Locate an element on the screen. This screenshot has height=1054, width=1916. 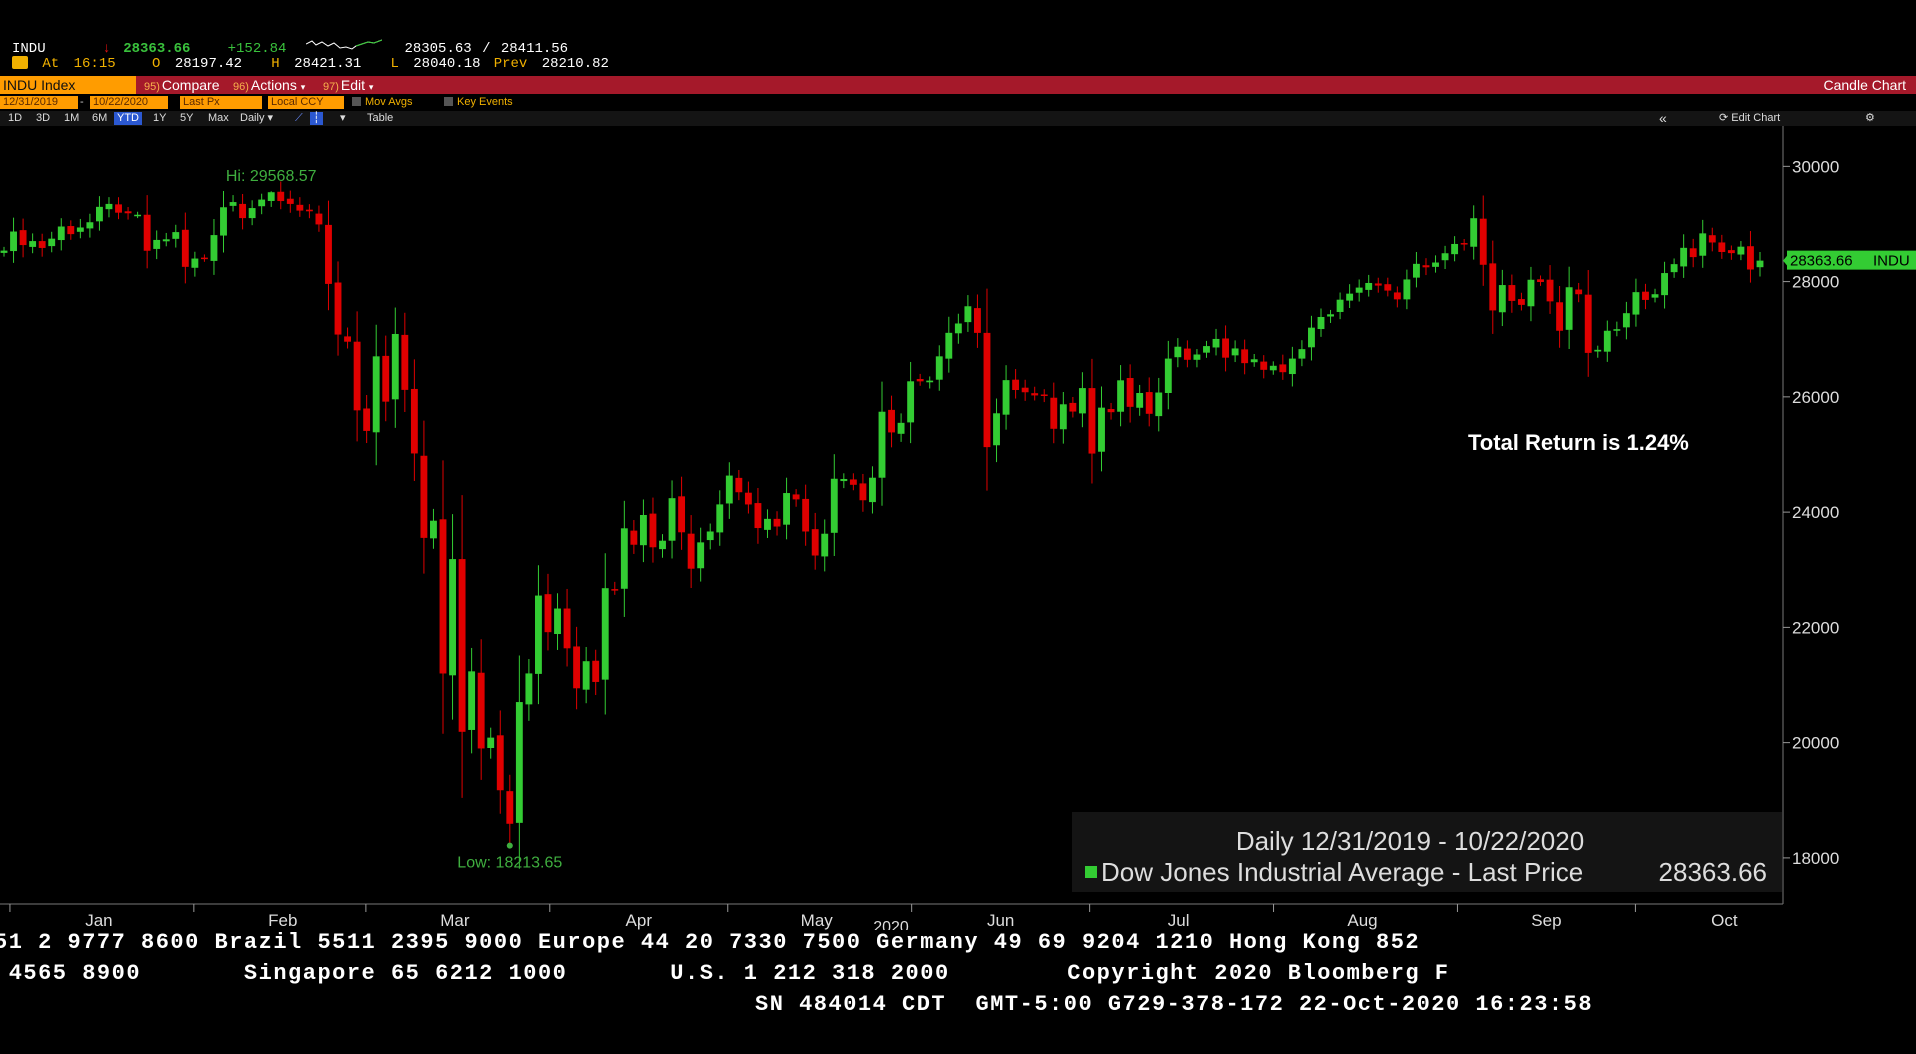
table-button: Table is located at coordinates (380, 118).